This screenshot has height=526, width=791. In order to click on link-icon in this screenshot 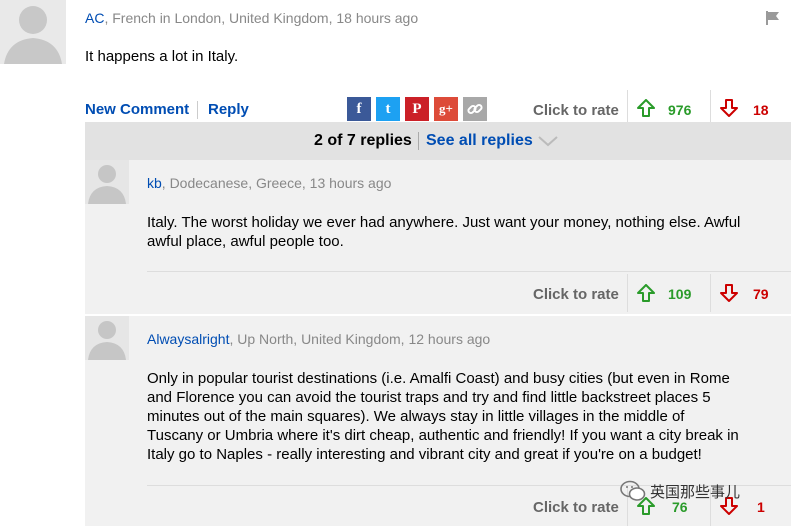, I will do `click(475, 109)`.